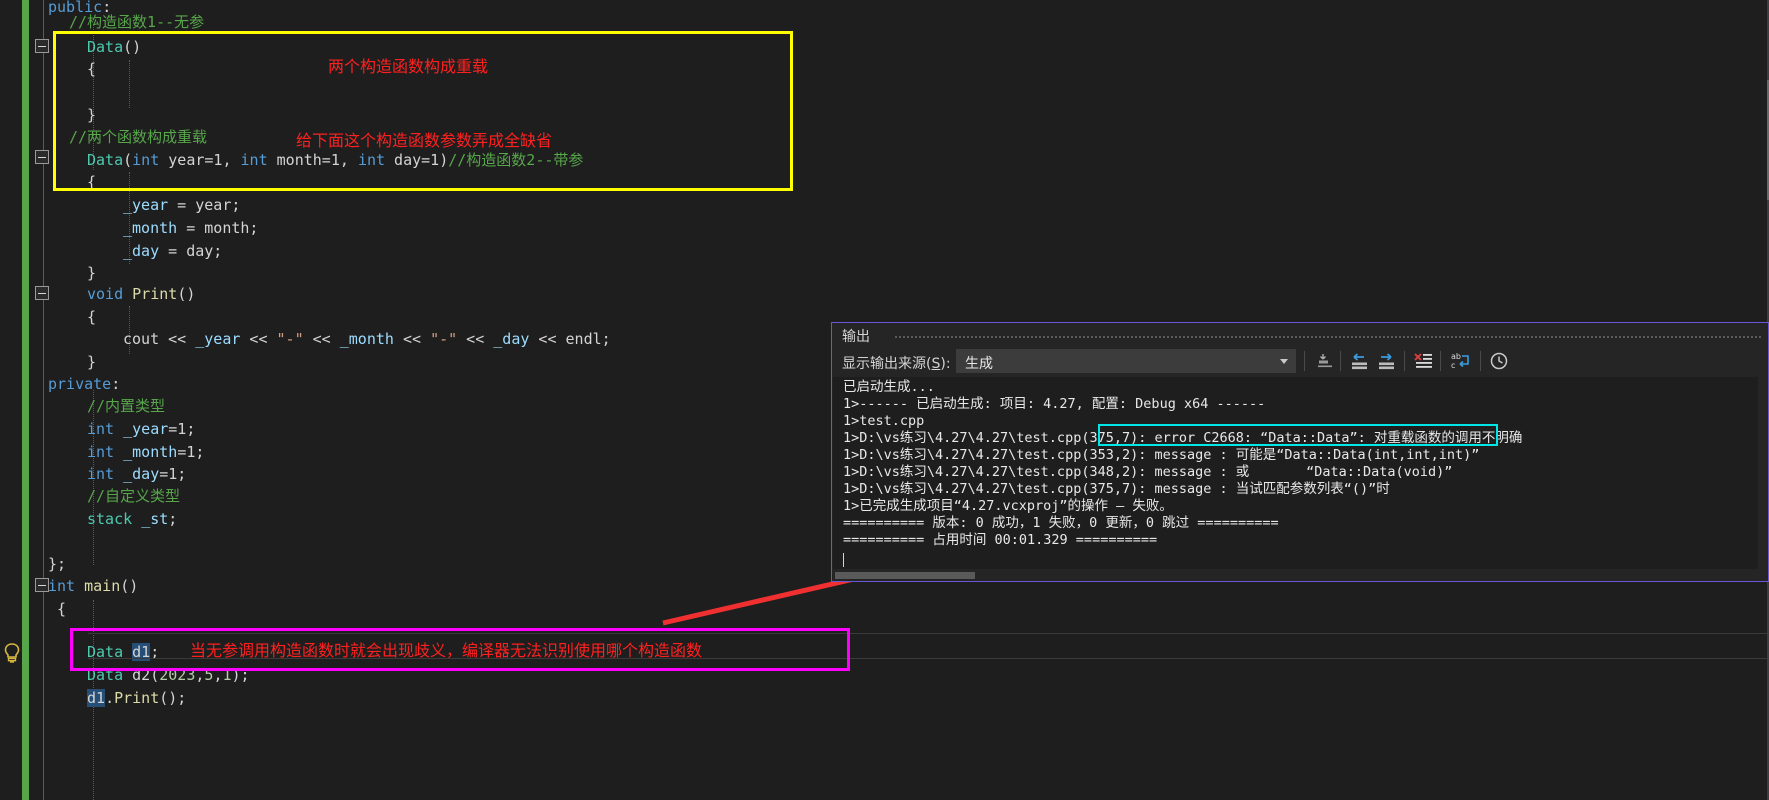  Describe the element at coordinates (1008, 506) in the screenshot. I see `output-line: 1>已完成生成项目“4.27.vcxproj”的操作 — 失败。` at that location.